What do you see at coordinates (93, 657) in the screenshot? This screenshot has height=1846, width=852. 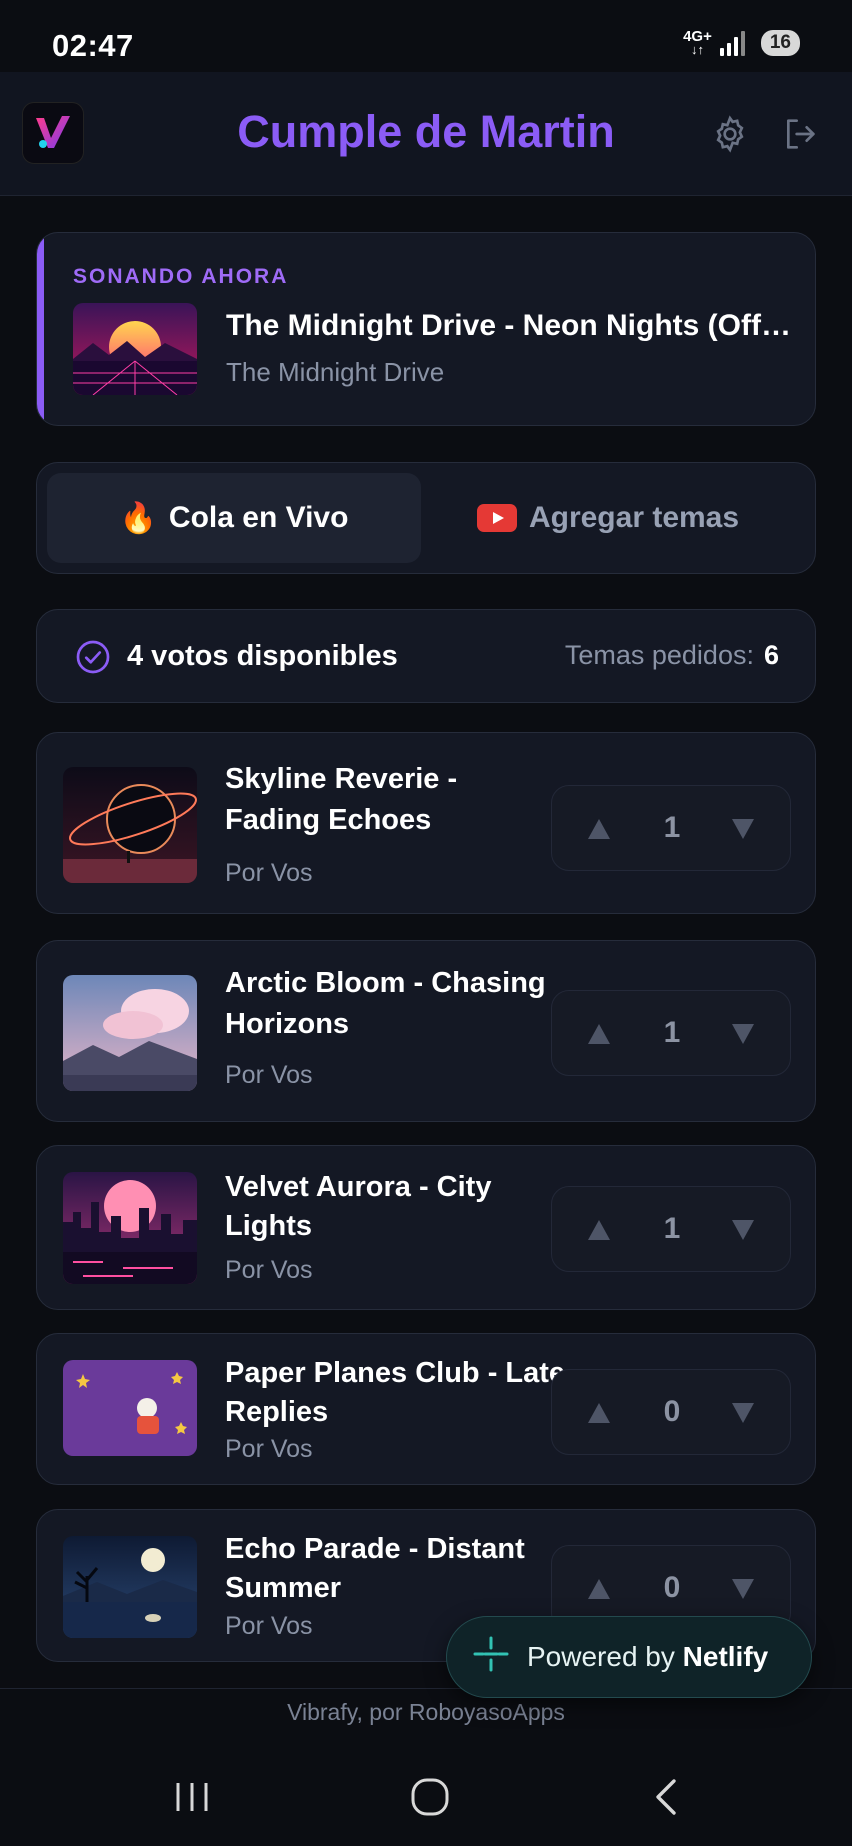 I see `check-circle-icon` at bounding box center [93, 657].